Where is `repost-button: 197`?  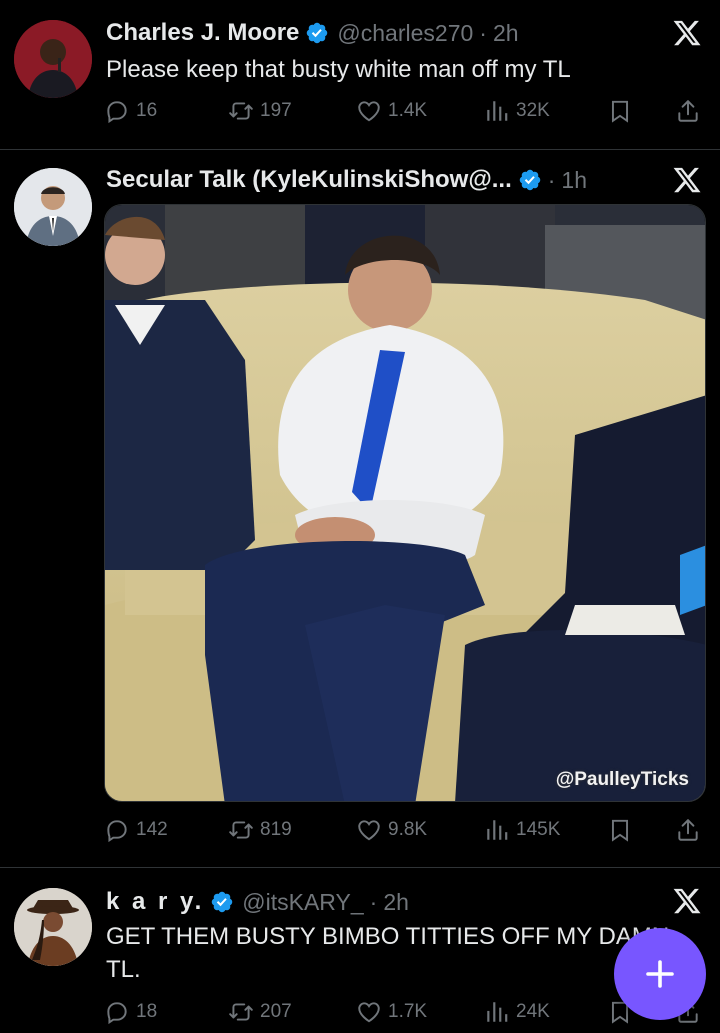
repost-button: 197 is located at coordinates (260, 111).